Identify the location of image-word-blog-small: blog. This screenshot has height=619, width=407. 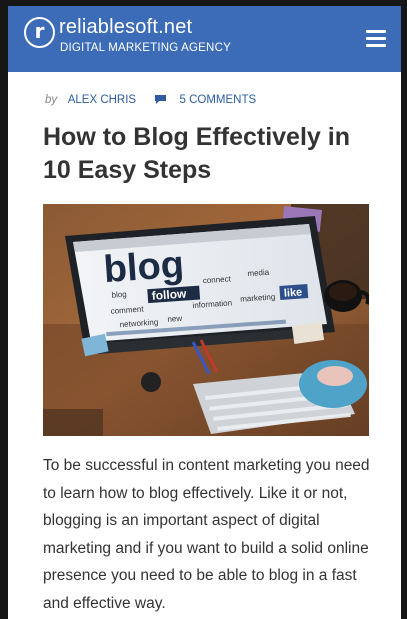
(119, 295).